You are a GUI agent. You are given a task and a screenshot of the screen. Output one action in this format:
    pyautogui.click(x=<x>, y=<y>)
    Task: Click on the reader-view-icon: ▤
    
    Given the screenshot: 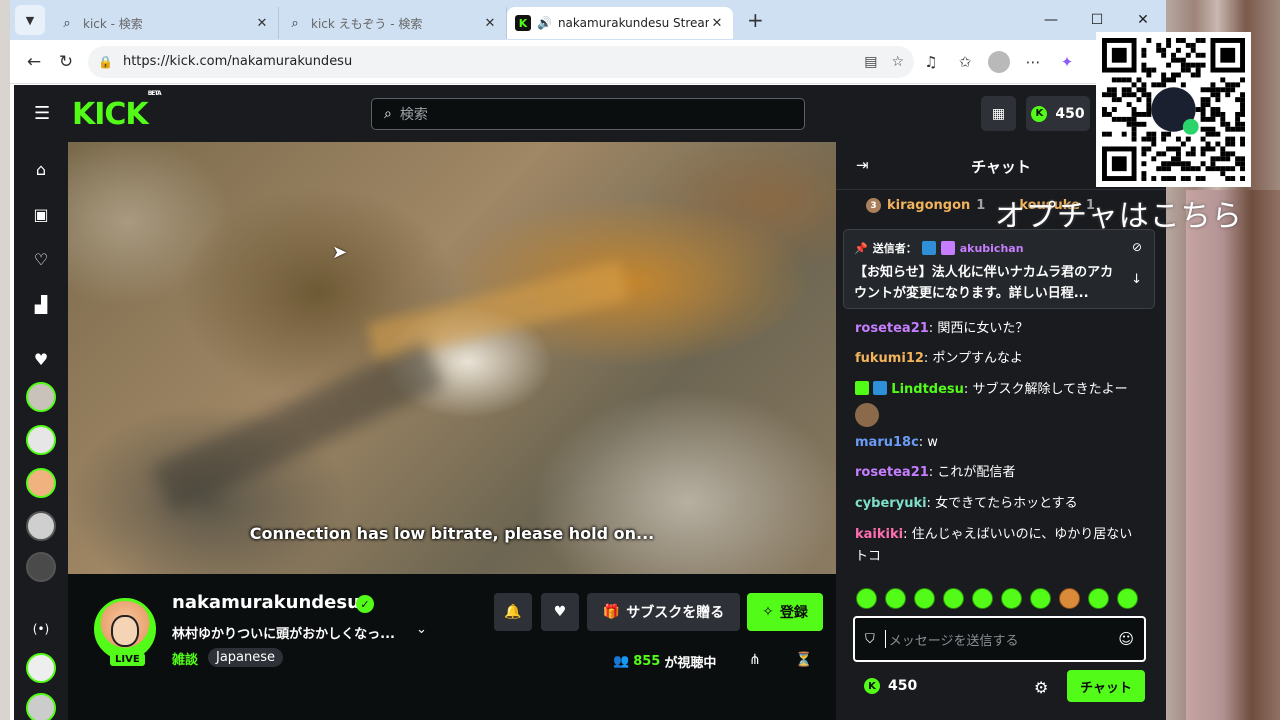 What is the action you would take?
    pyautogui.click(x=870, y=62)
    